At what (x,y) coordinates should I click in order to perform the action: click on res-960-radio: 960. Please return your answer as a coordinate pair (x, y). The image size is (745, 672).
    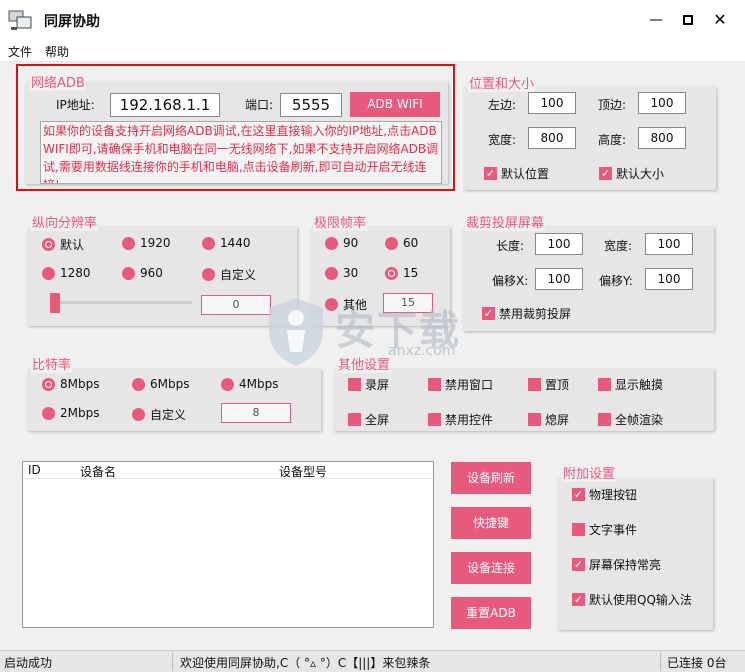
    Looking at the image, I should click on (142, 273).